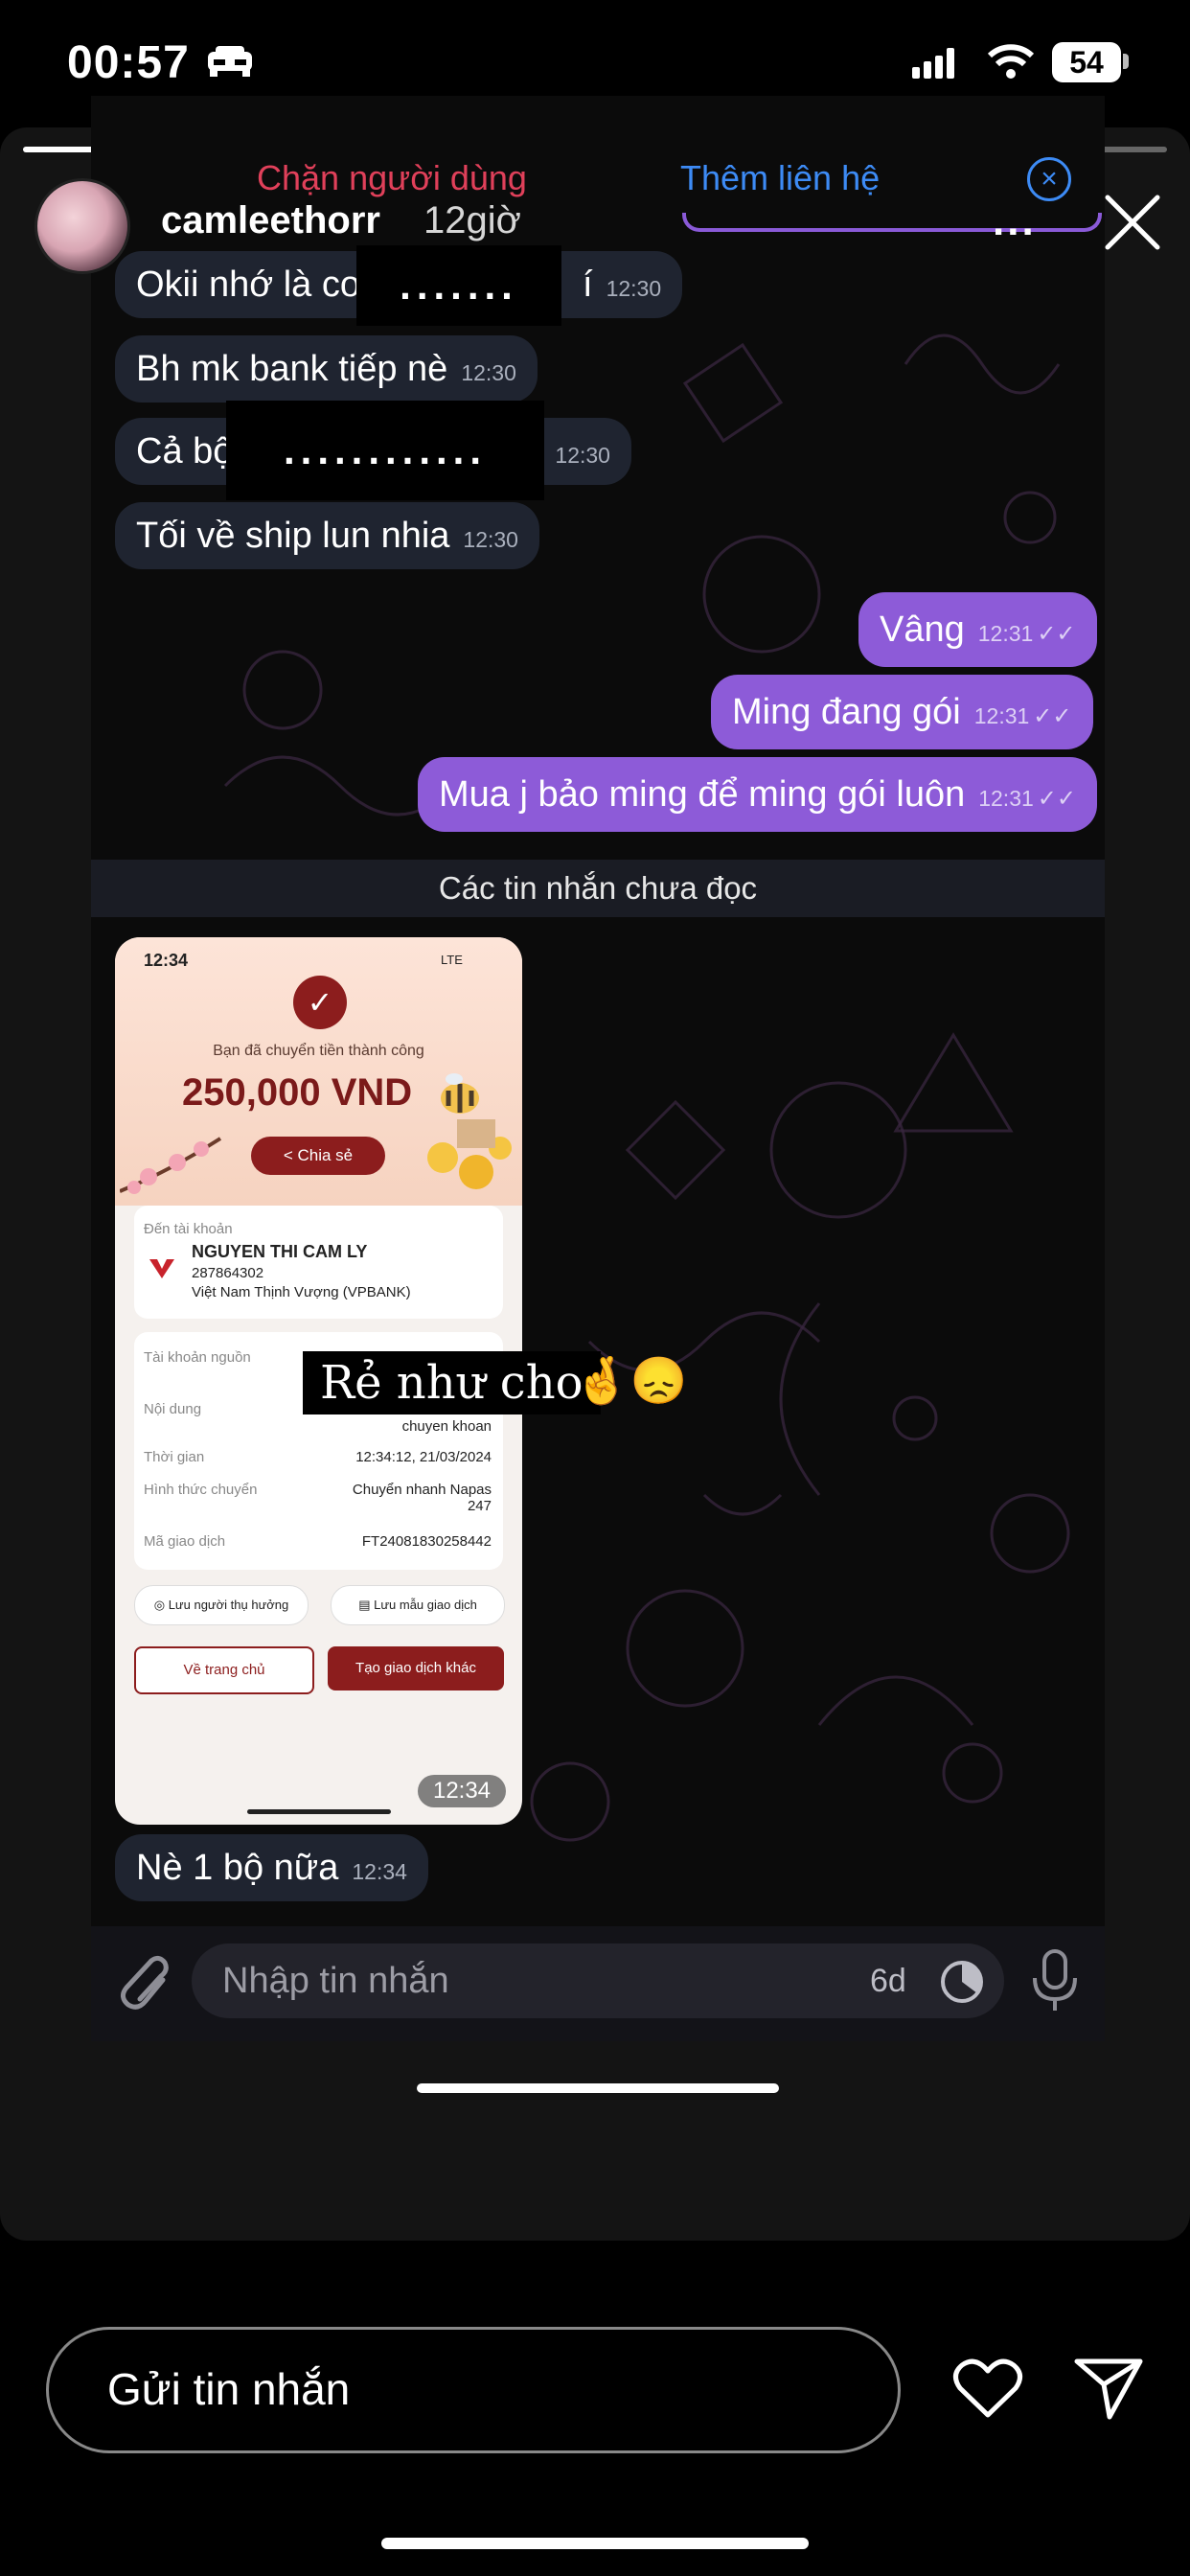 The height and width of the screenshot is (2576, 1190). Describe the element at coordinates (452, 1382) in the screenshot. I see `story-text-sticker: Rẻ như cho` at that location.